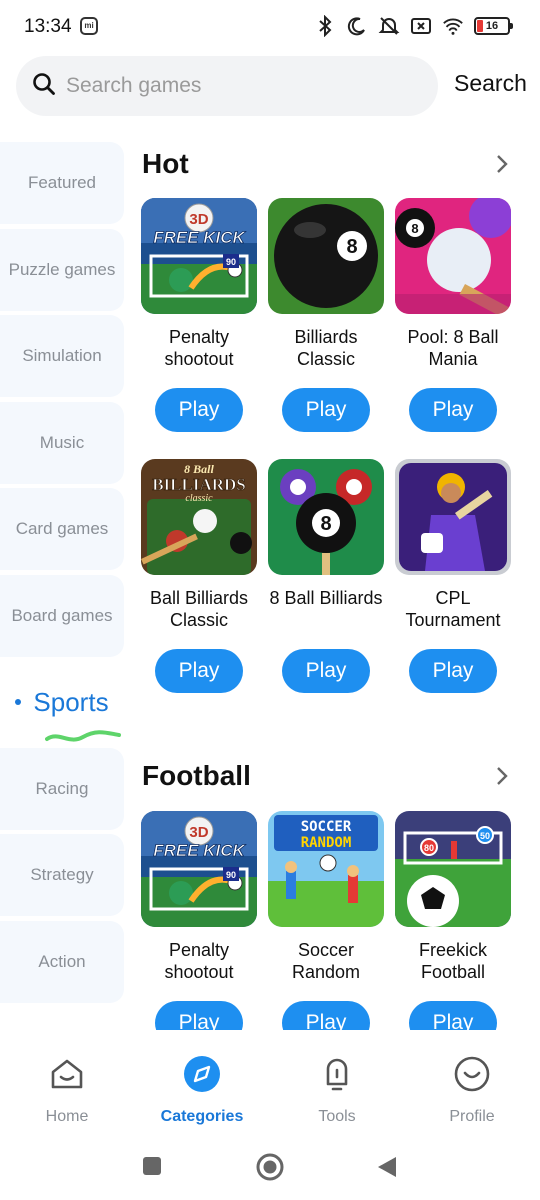 The width and height of the screenshot is (540, 1200). Describe the element at coordinates (453, 609) in the screenshot. I see `game-name: CPL Tournament` at that location.